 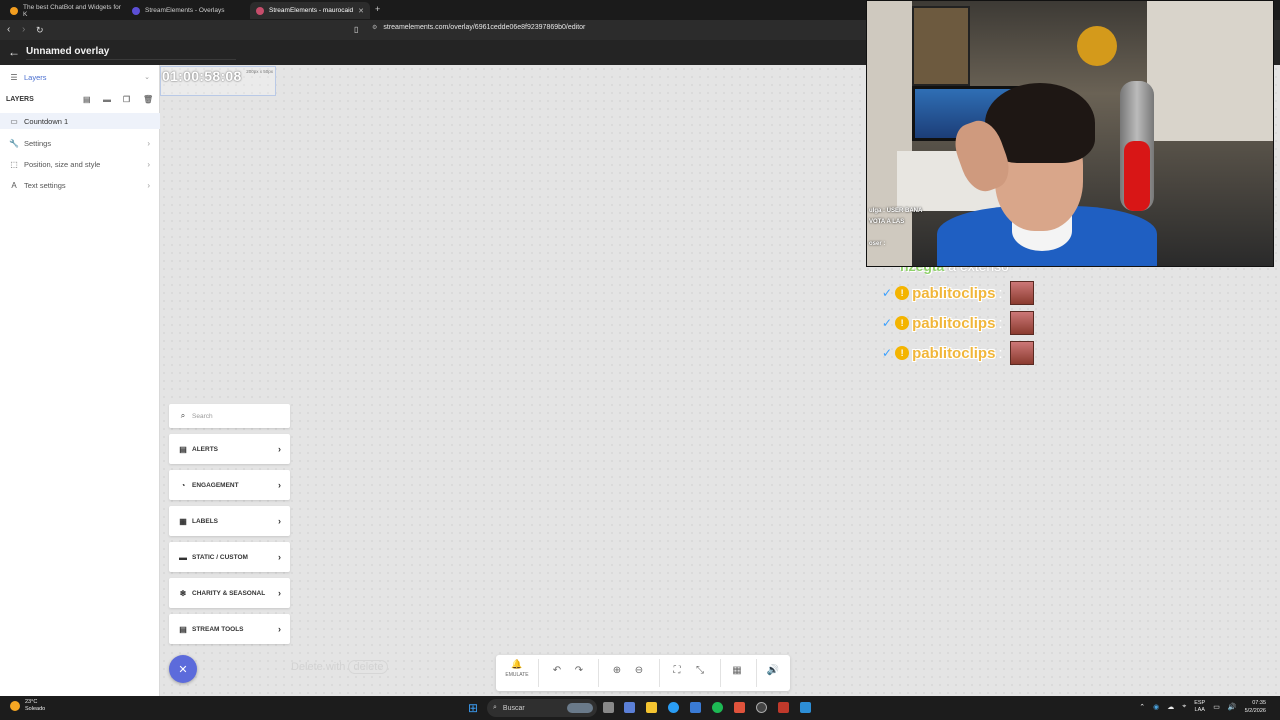 I want to click on folder-icon: ▬, so click(x=107, y=99).